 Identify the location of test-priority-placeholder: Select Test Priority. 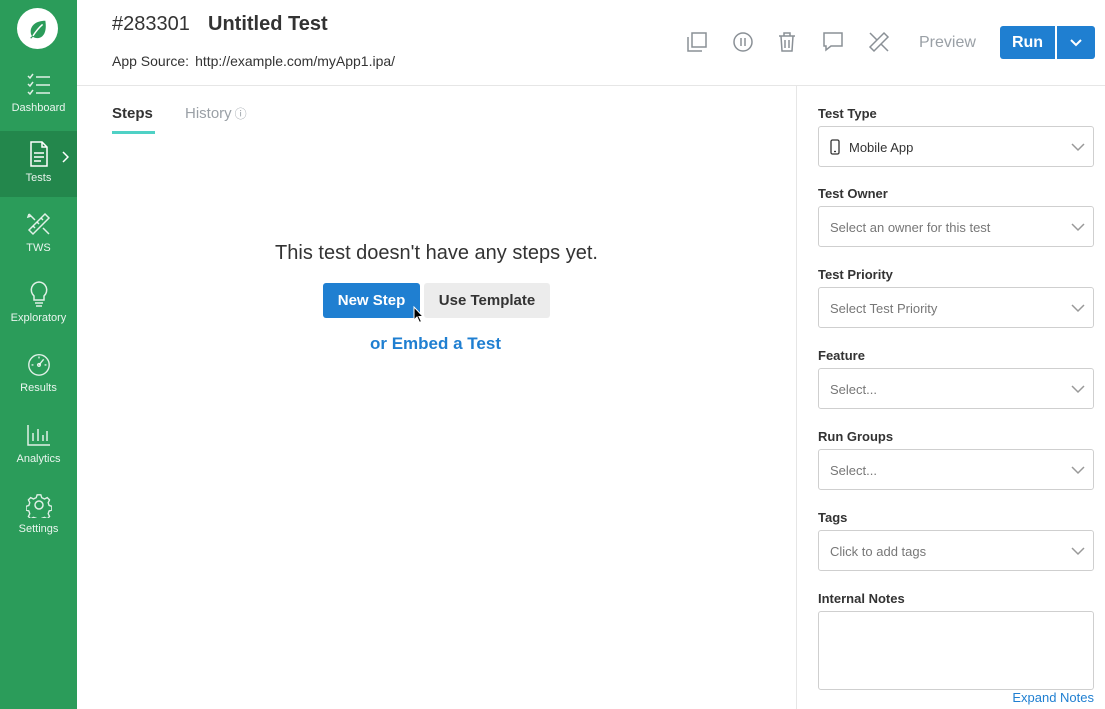
(884, 308).